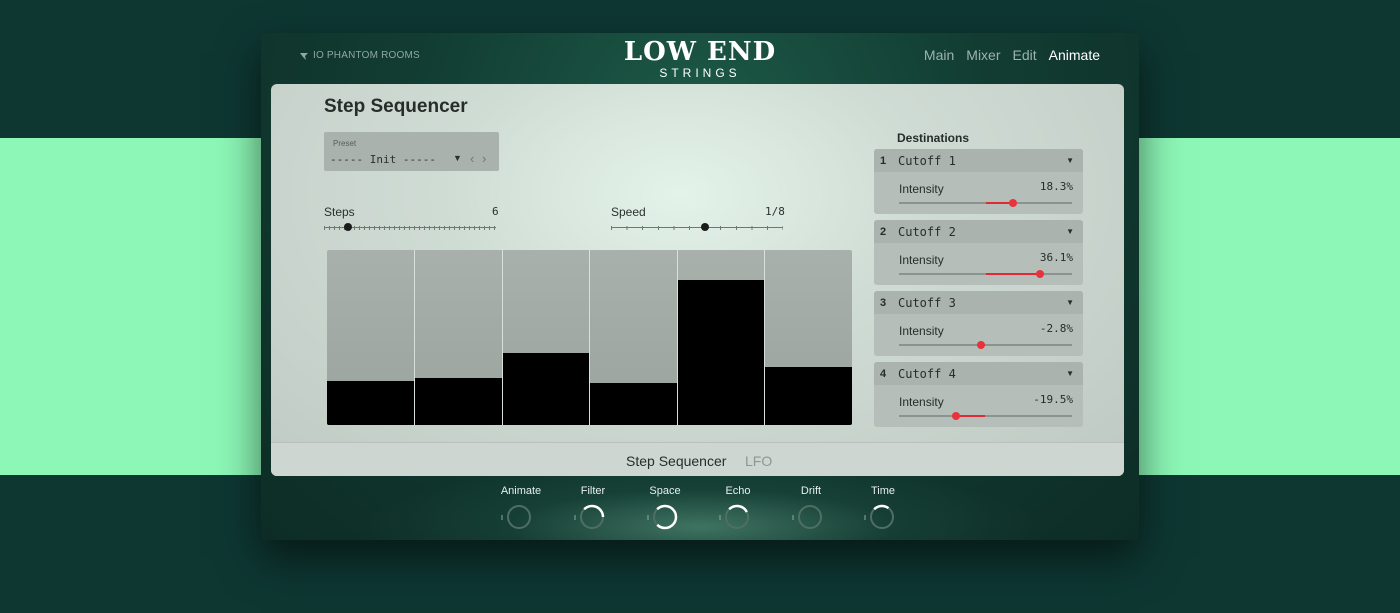  Describe the element at coordinates (628, 212) in the screenshot. I see `speed-label: Speed` at that location.